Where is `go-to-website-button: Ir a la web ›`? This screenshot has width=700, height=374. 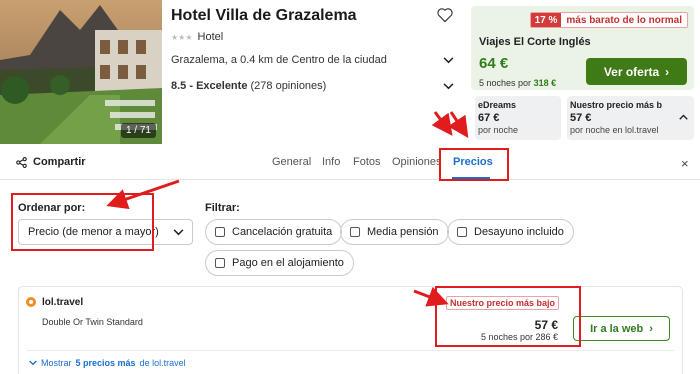
go-to-website-button: Ir a la web › is located at coordinates (621, 328).